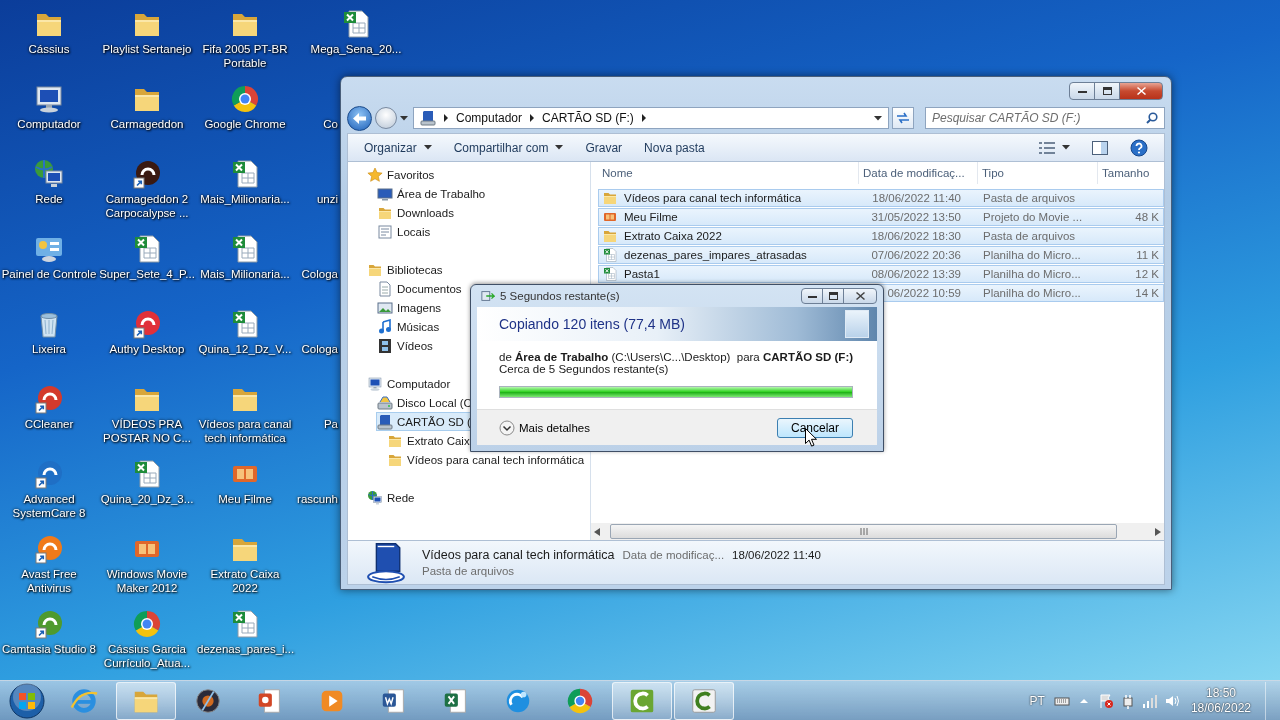  Describe the element at coordinates (916, 198) in the screenshot. I see `date-cell: 18/06/2022 11:40` at that location.